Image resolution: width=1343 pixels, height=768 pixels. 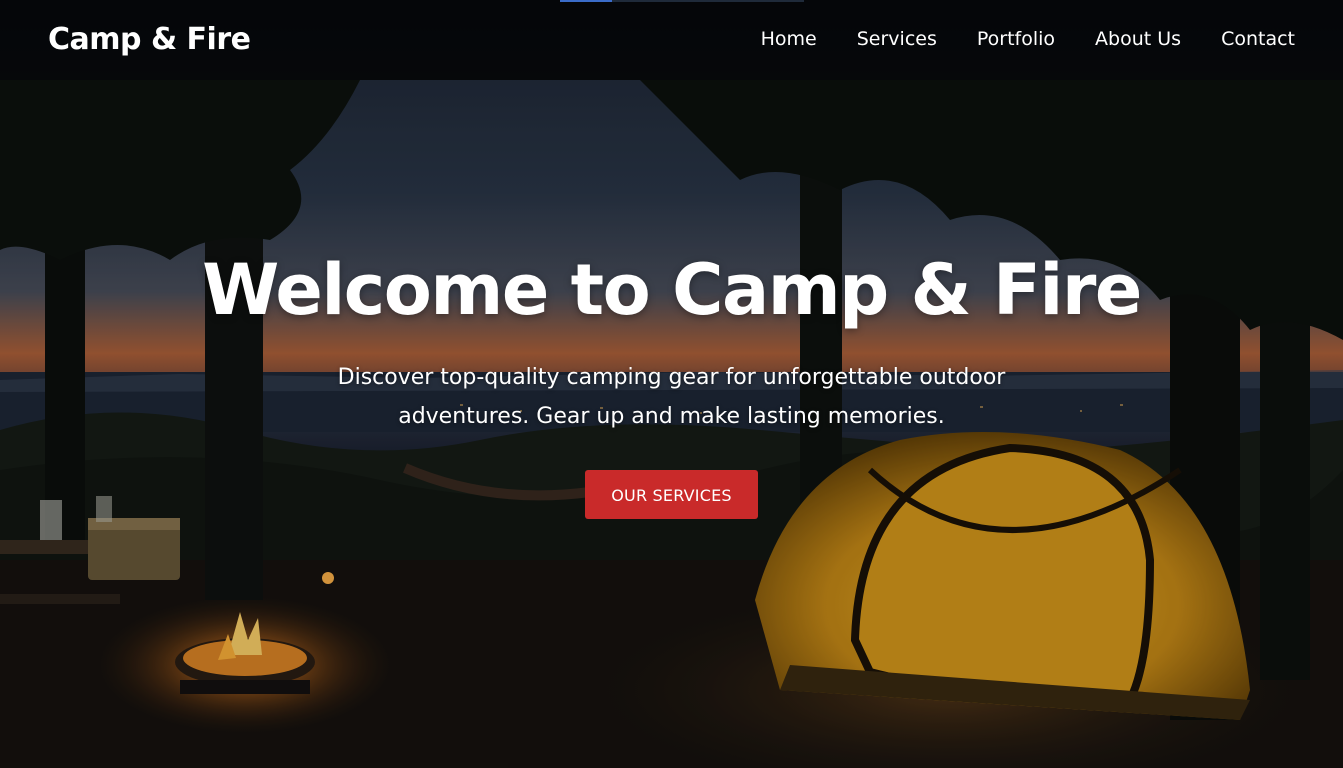 I want to click on scroll-progress-bar, so click(x=682, y=1).